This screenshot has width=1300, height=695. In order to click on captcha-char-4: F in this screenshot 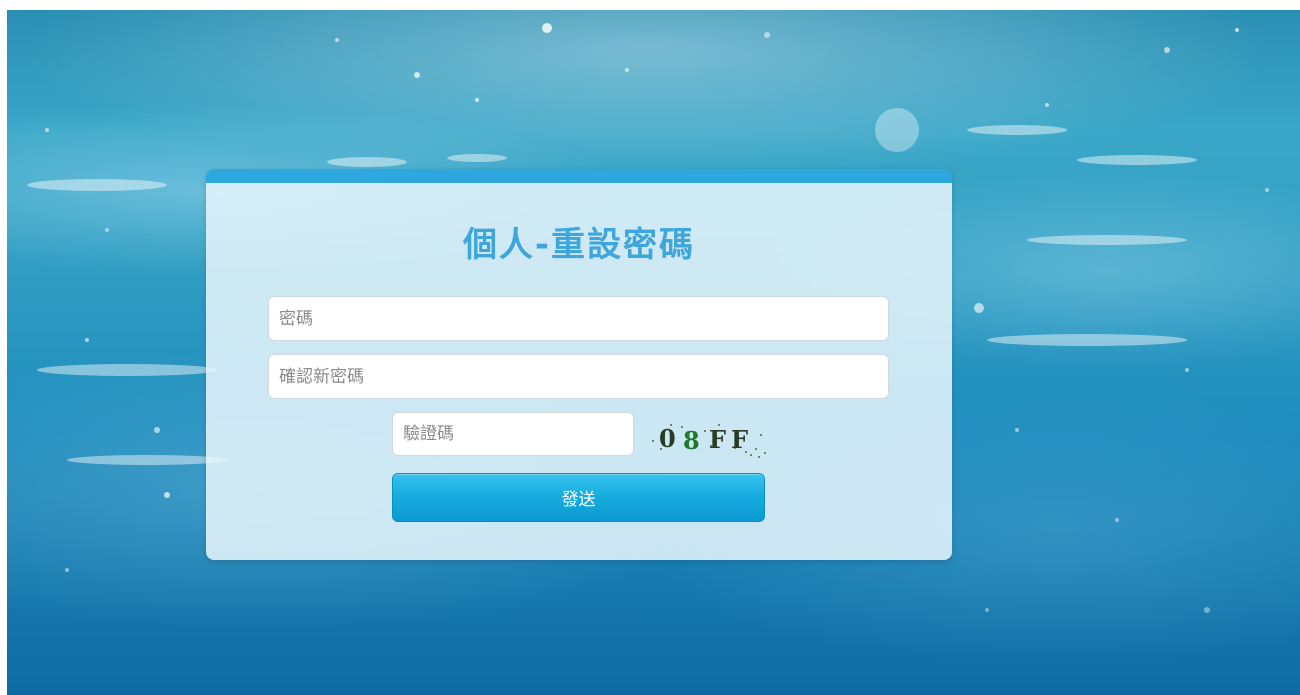, I will do `click(739, 439)`.